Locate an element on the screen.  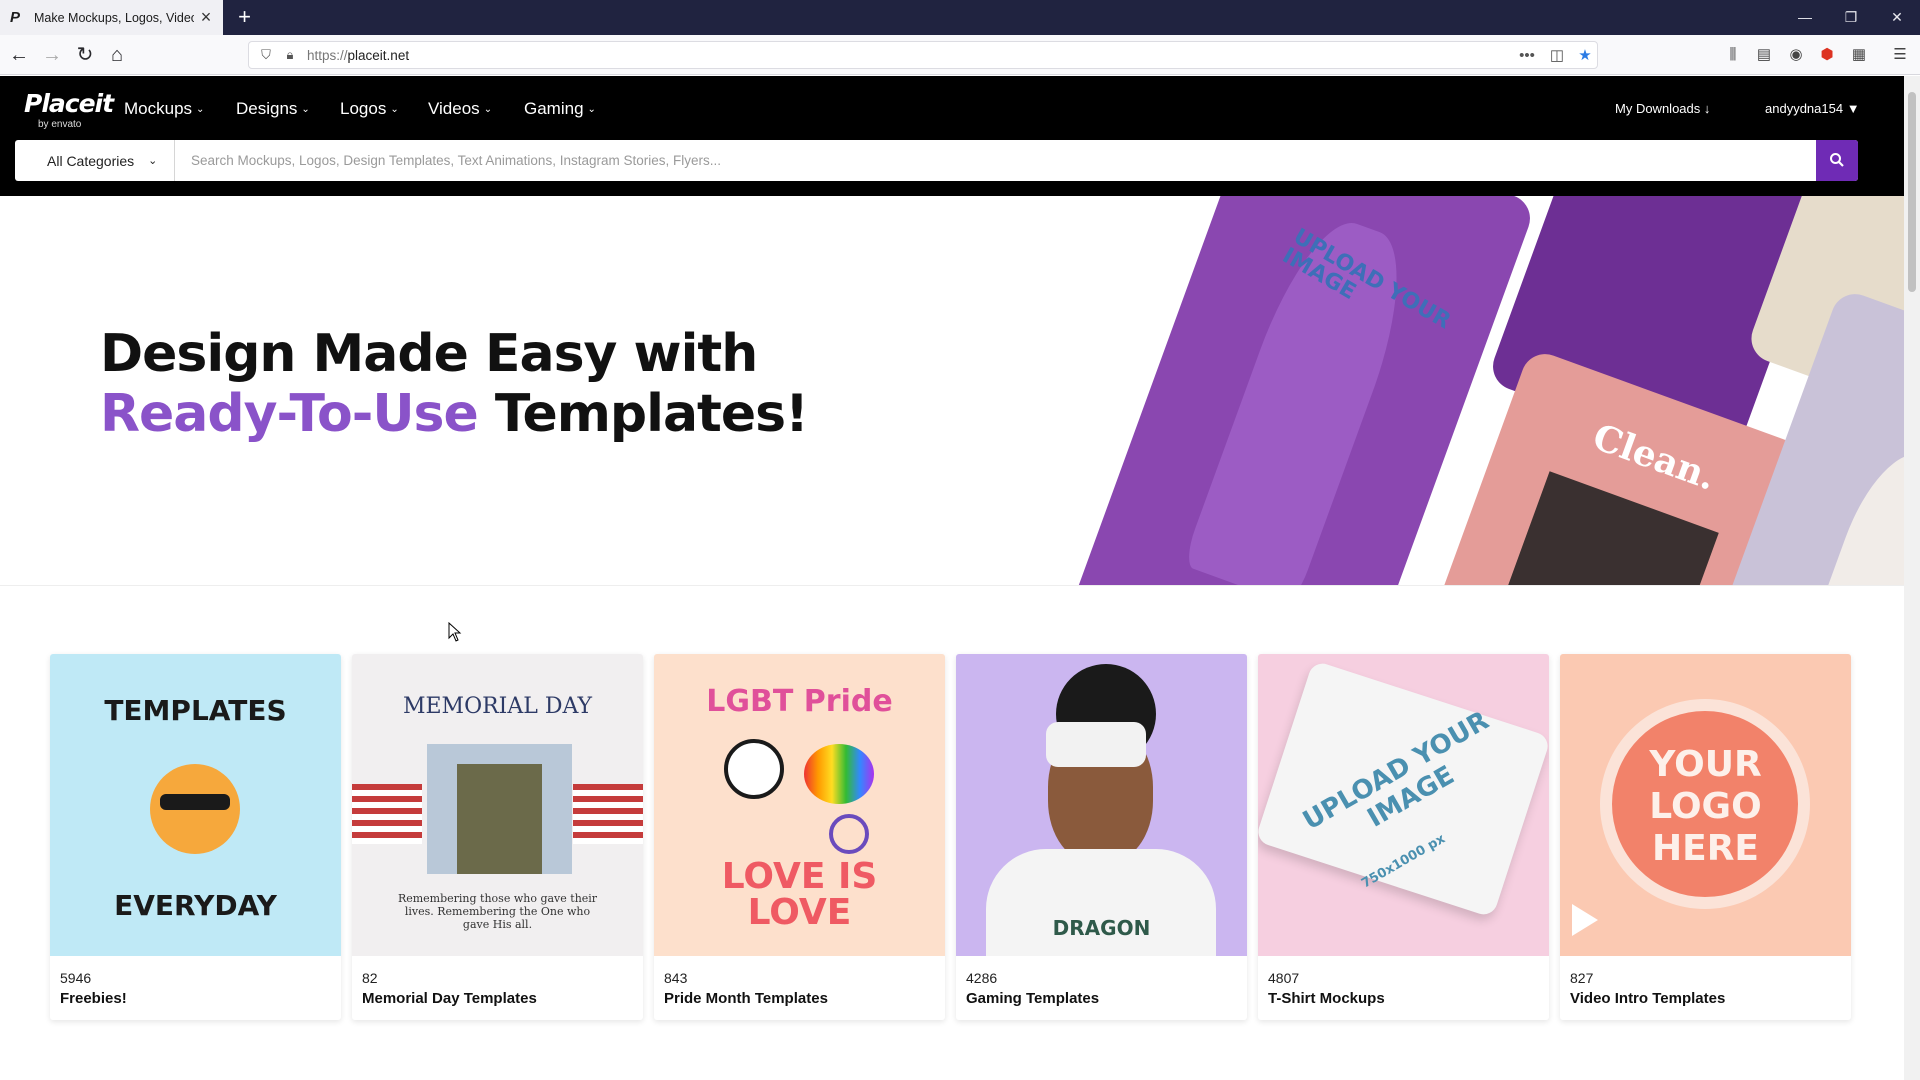
menu-logos: Logos ⌄ is located at coordinates (369, 109).